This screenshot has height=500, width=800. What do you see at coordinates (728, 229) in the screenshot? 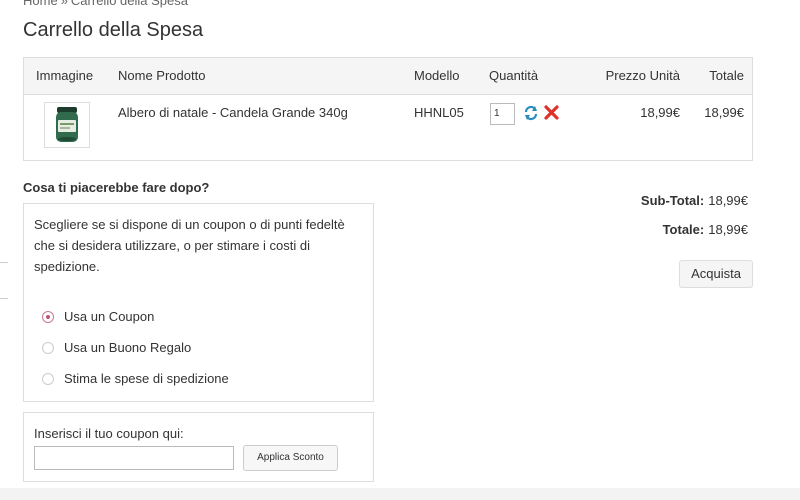
I see `total-value: 18,99€` at bounding box center [728, 229].